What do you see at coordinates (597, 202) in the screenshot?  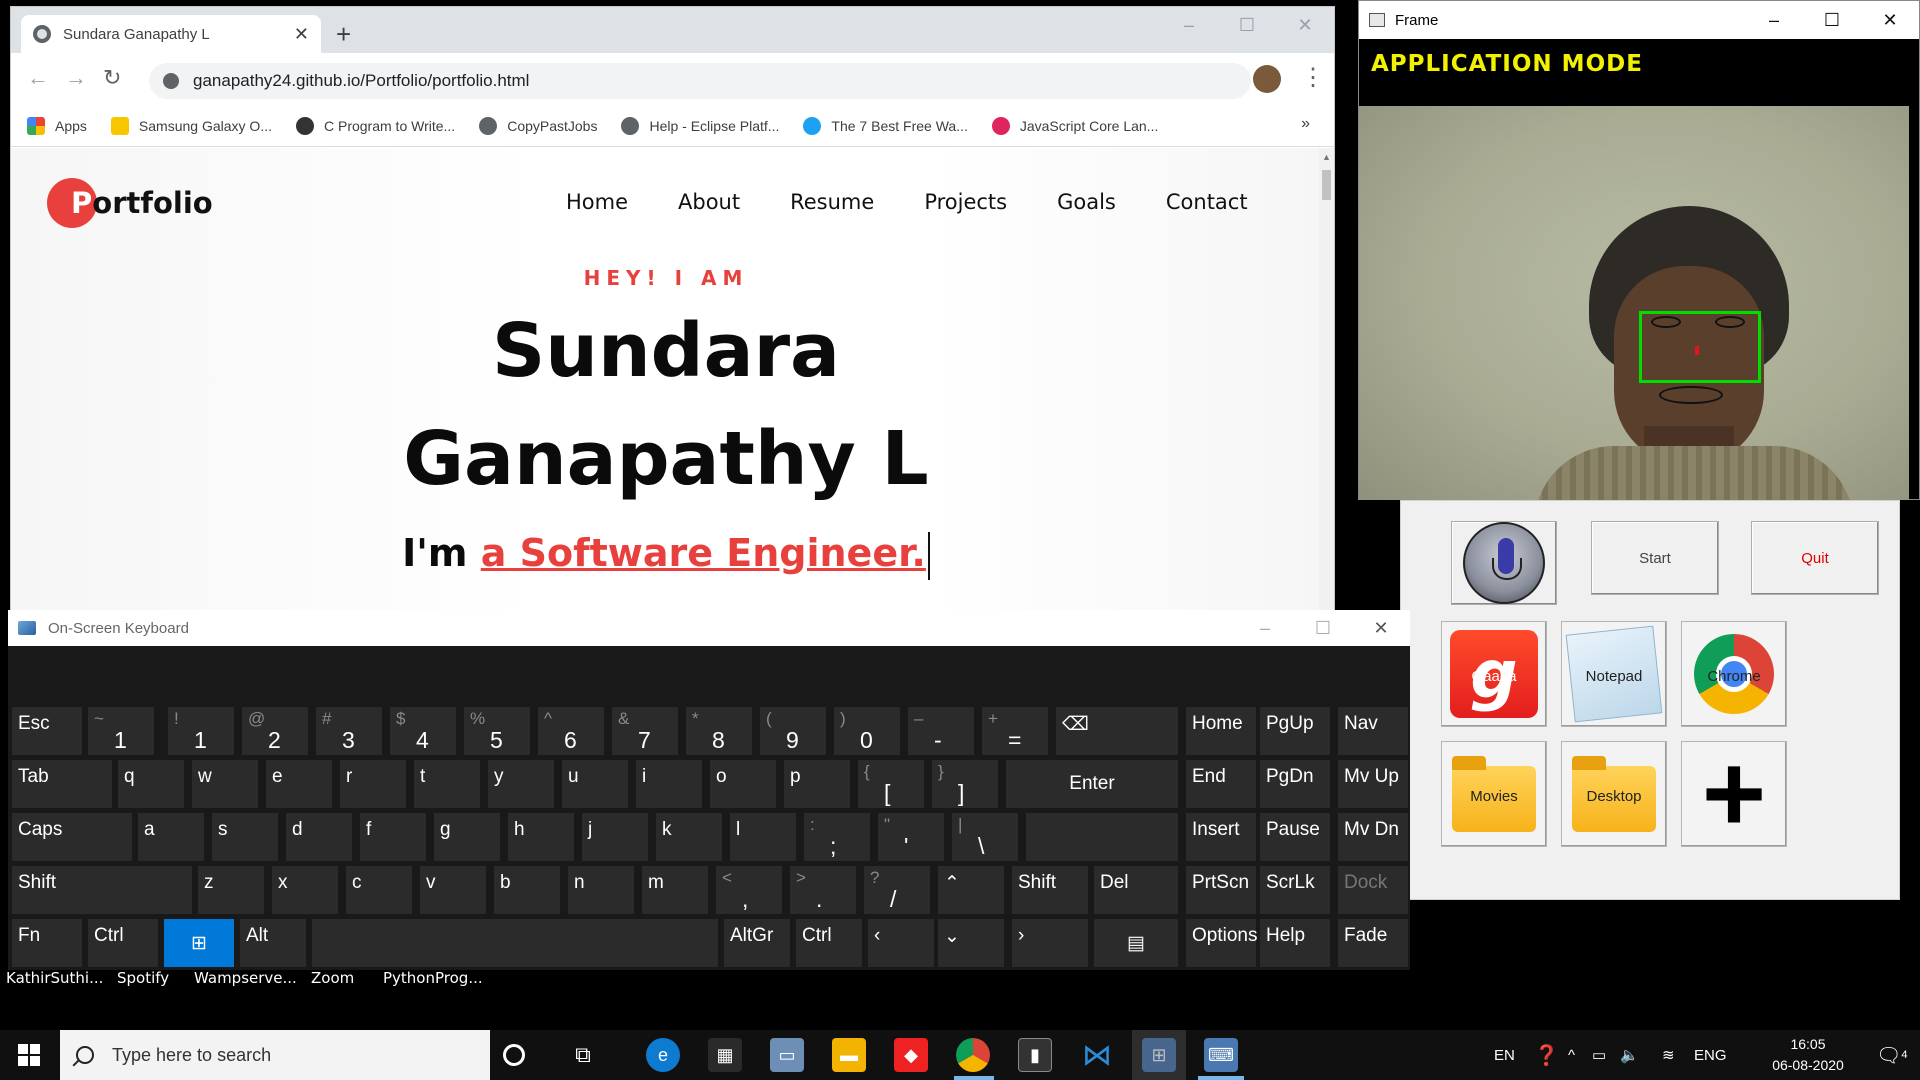 I see `nav-home: Home` at bounding box center [597, 202].